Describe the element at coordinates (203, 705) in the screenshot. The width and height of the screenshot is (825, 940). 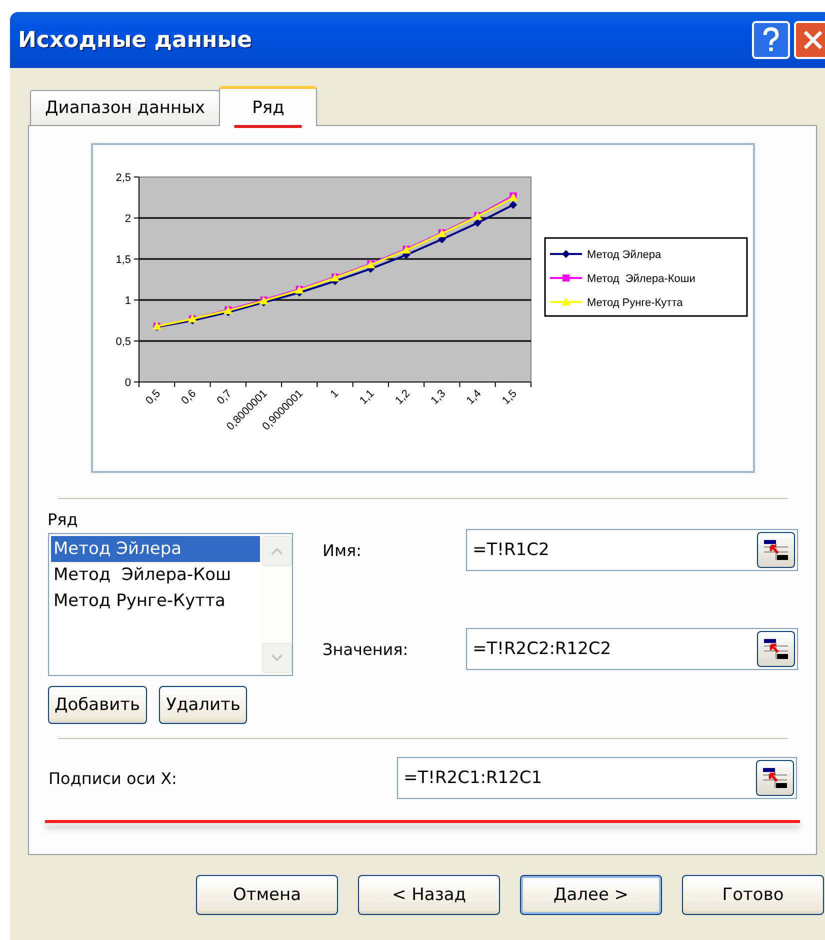
I see `series-button: Удалить` at that location.